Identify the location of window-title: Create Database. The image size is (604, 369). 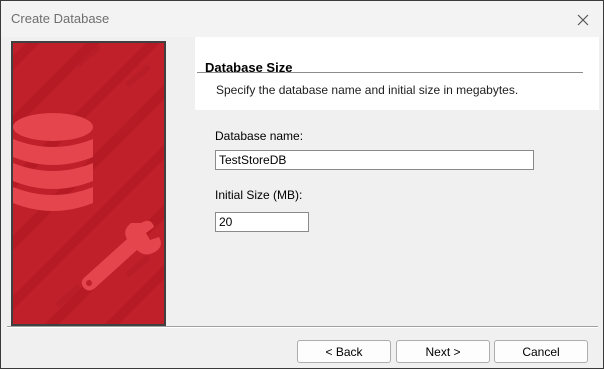
(60, 18).